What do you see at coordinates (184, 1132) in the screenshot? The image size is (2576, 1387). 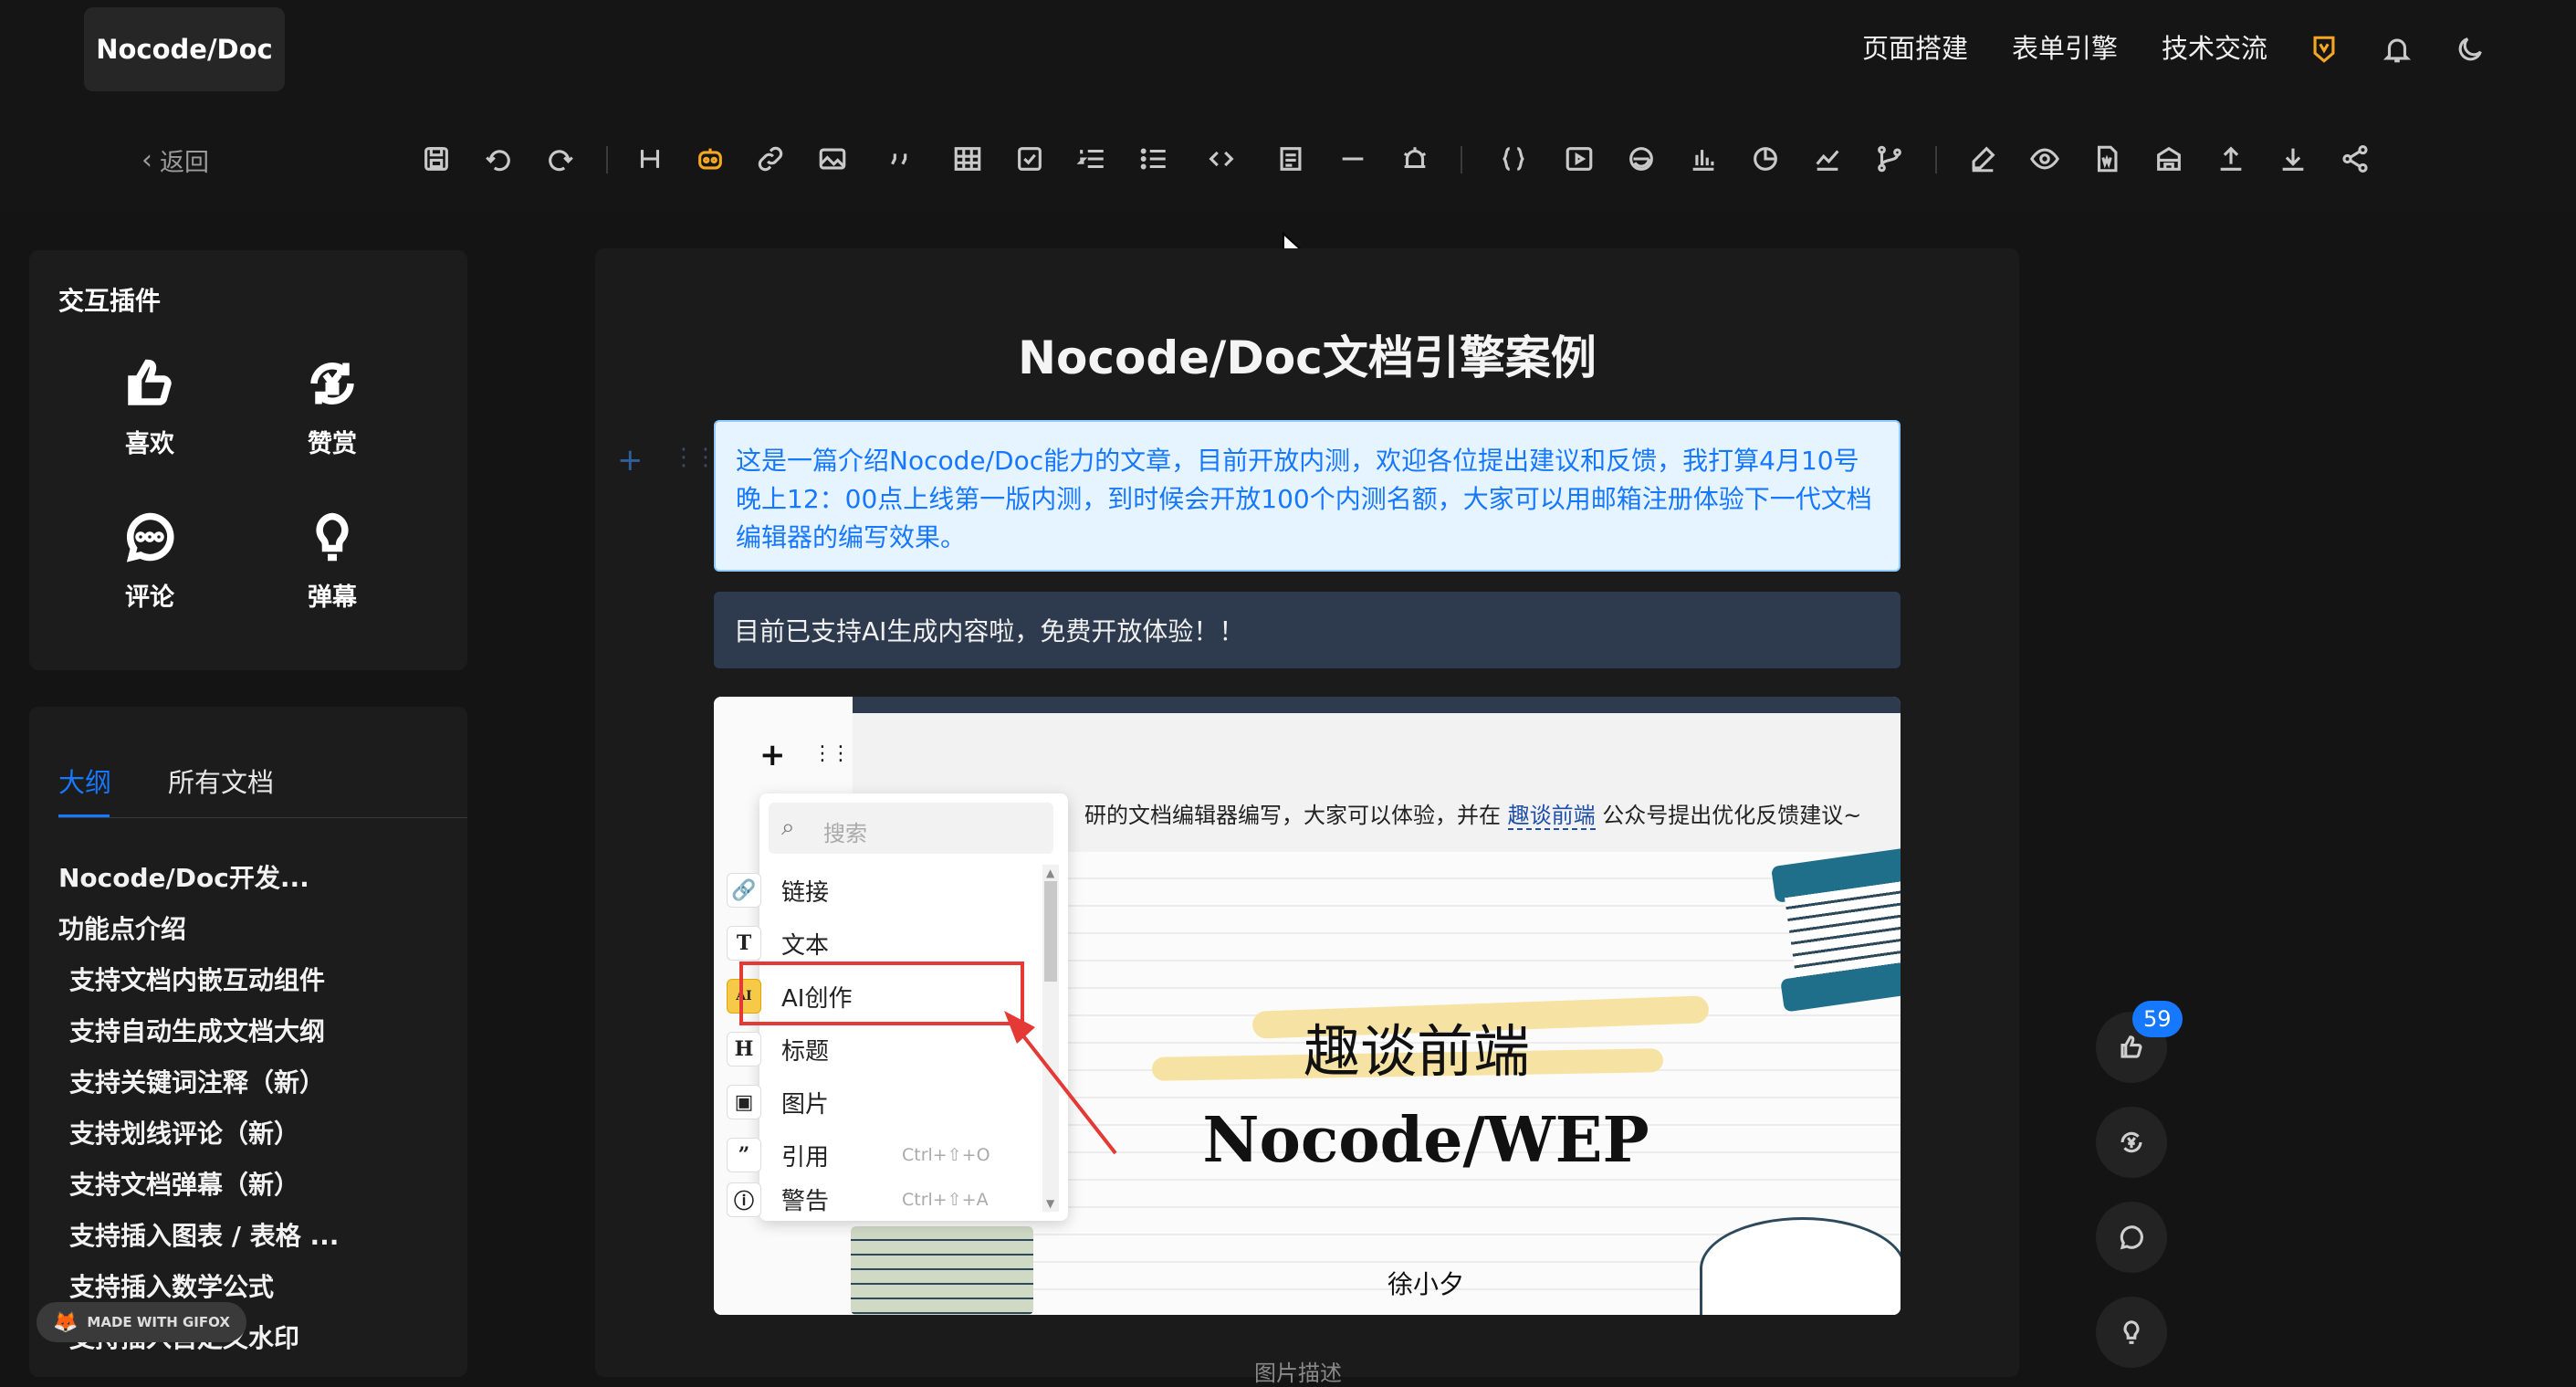 I see `outline-item: 支持划线评论（新）` at bounding box center [184, 1132].